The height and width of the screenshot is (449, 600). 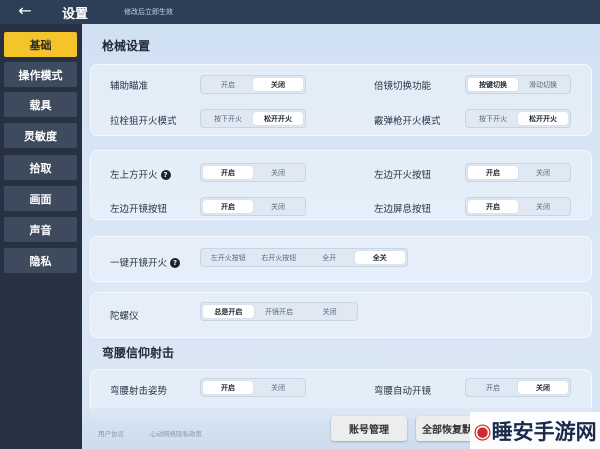 What do you see at coordinates (75, 14) in the screenshot?
I see `page-title: 设置` at bounding box center [75, 14].